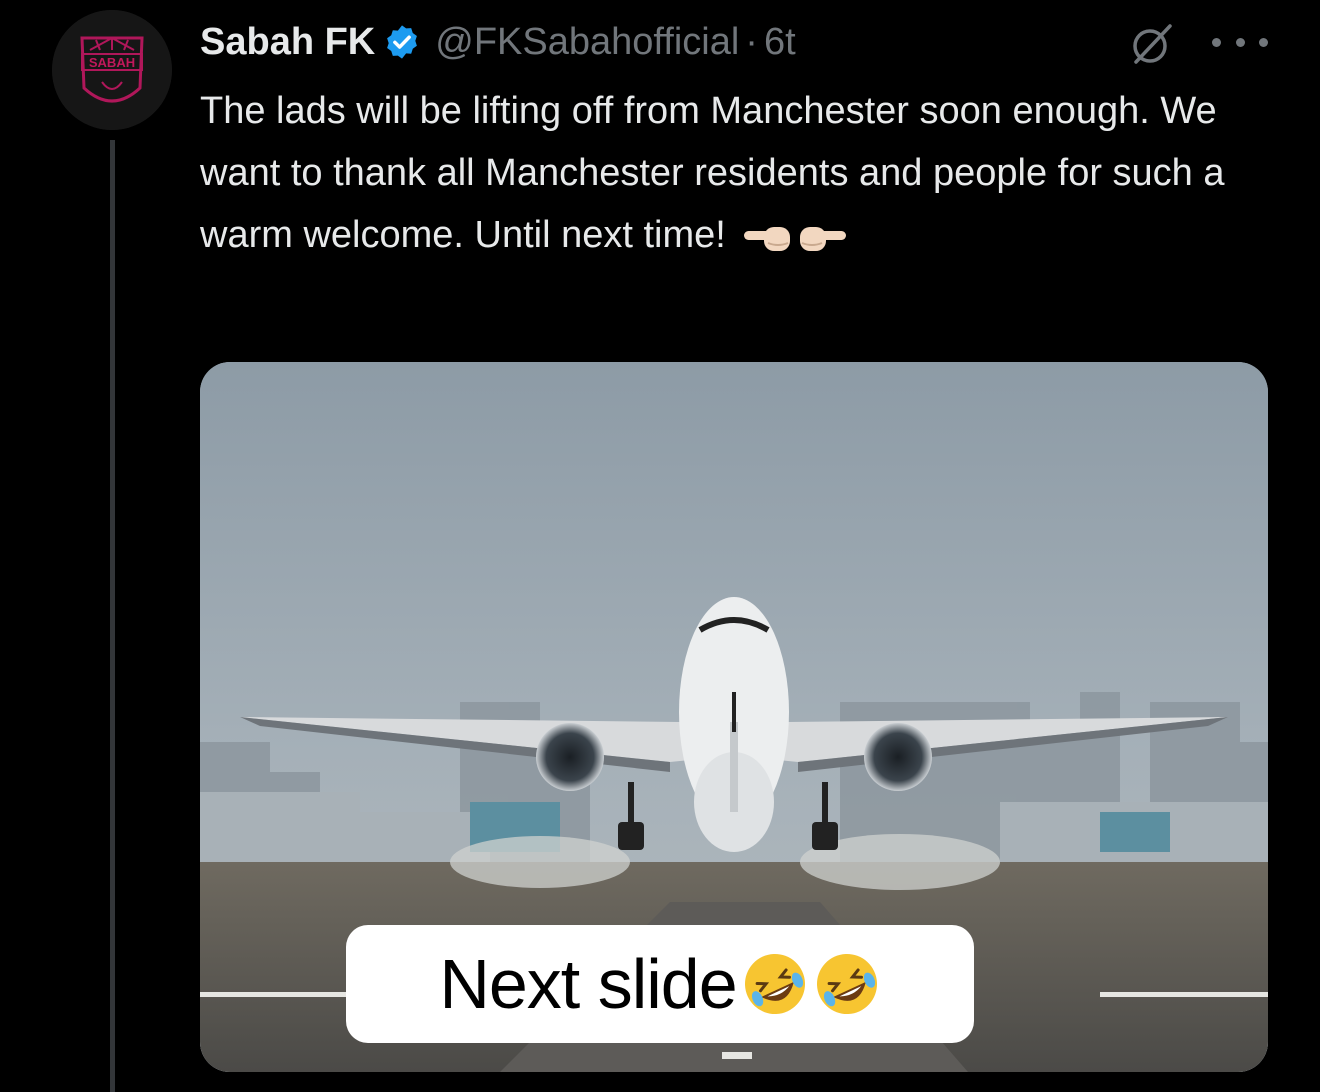  Describe the element at coordinates (287, 42) in the screenshot. I see `display-name: Sabah FK` at that location.